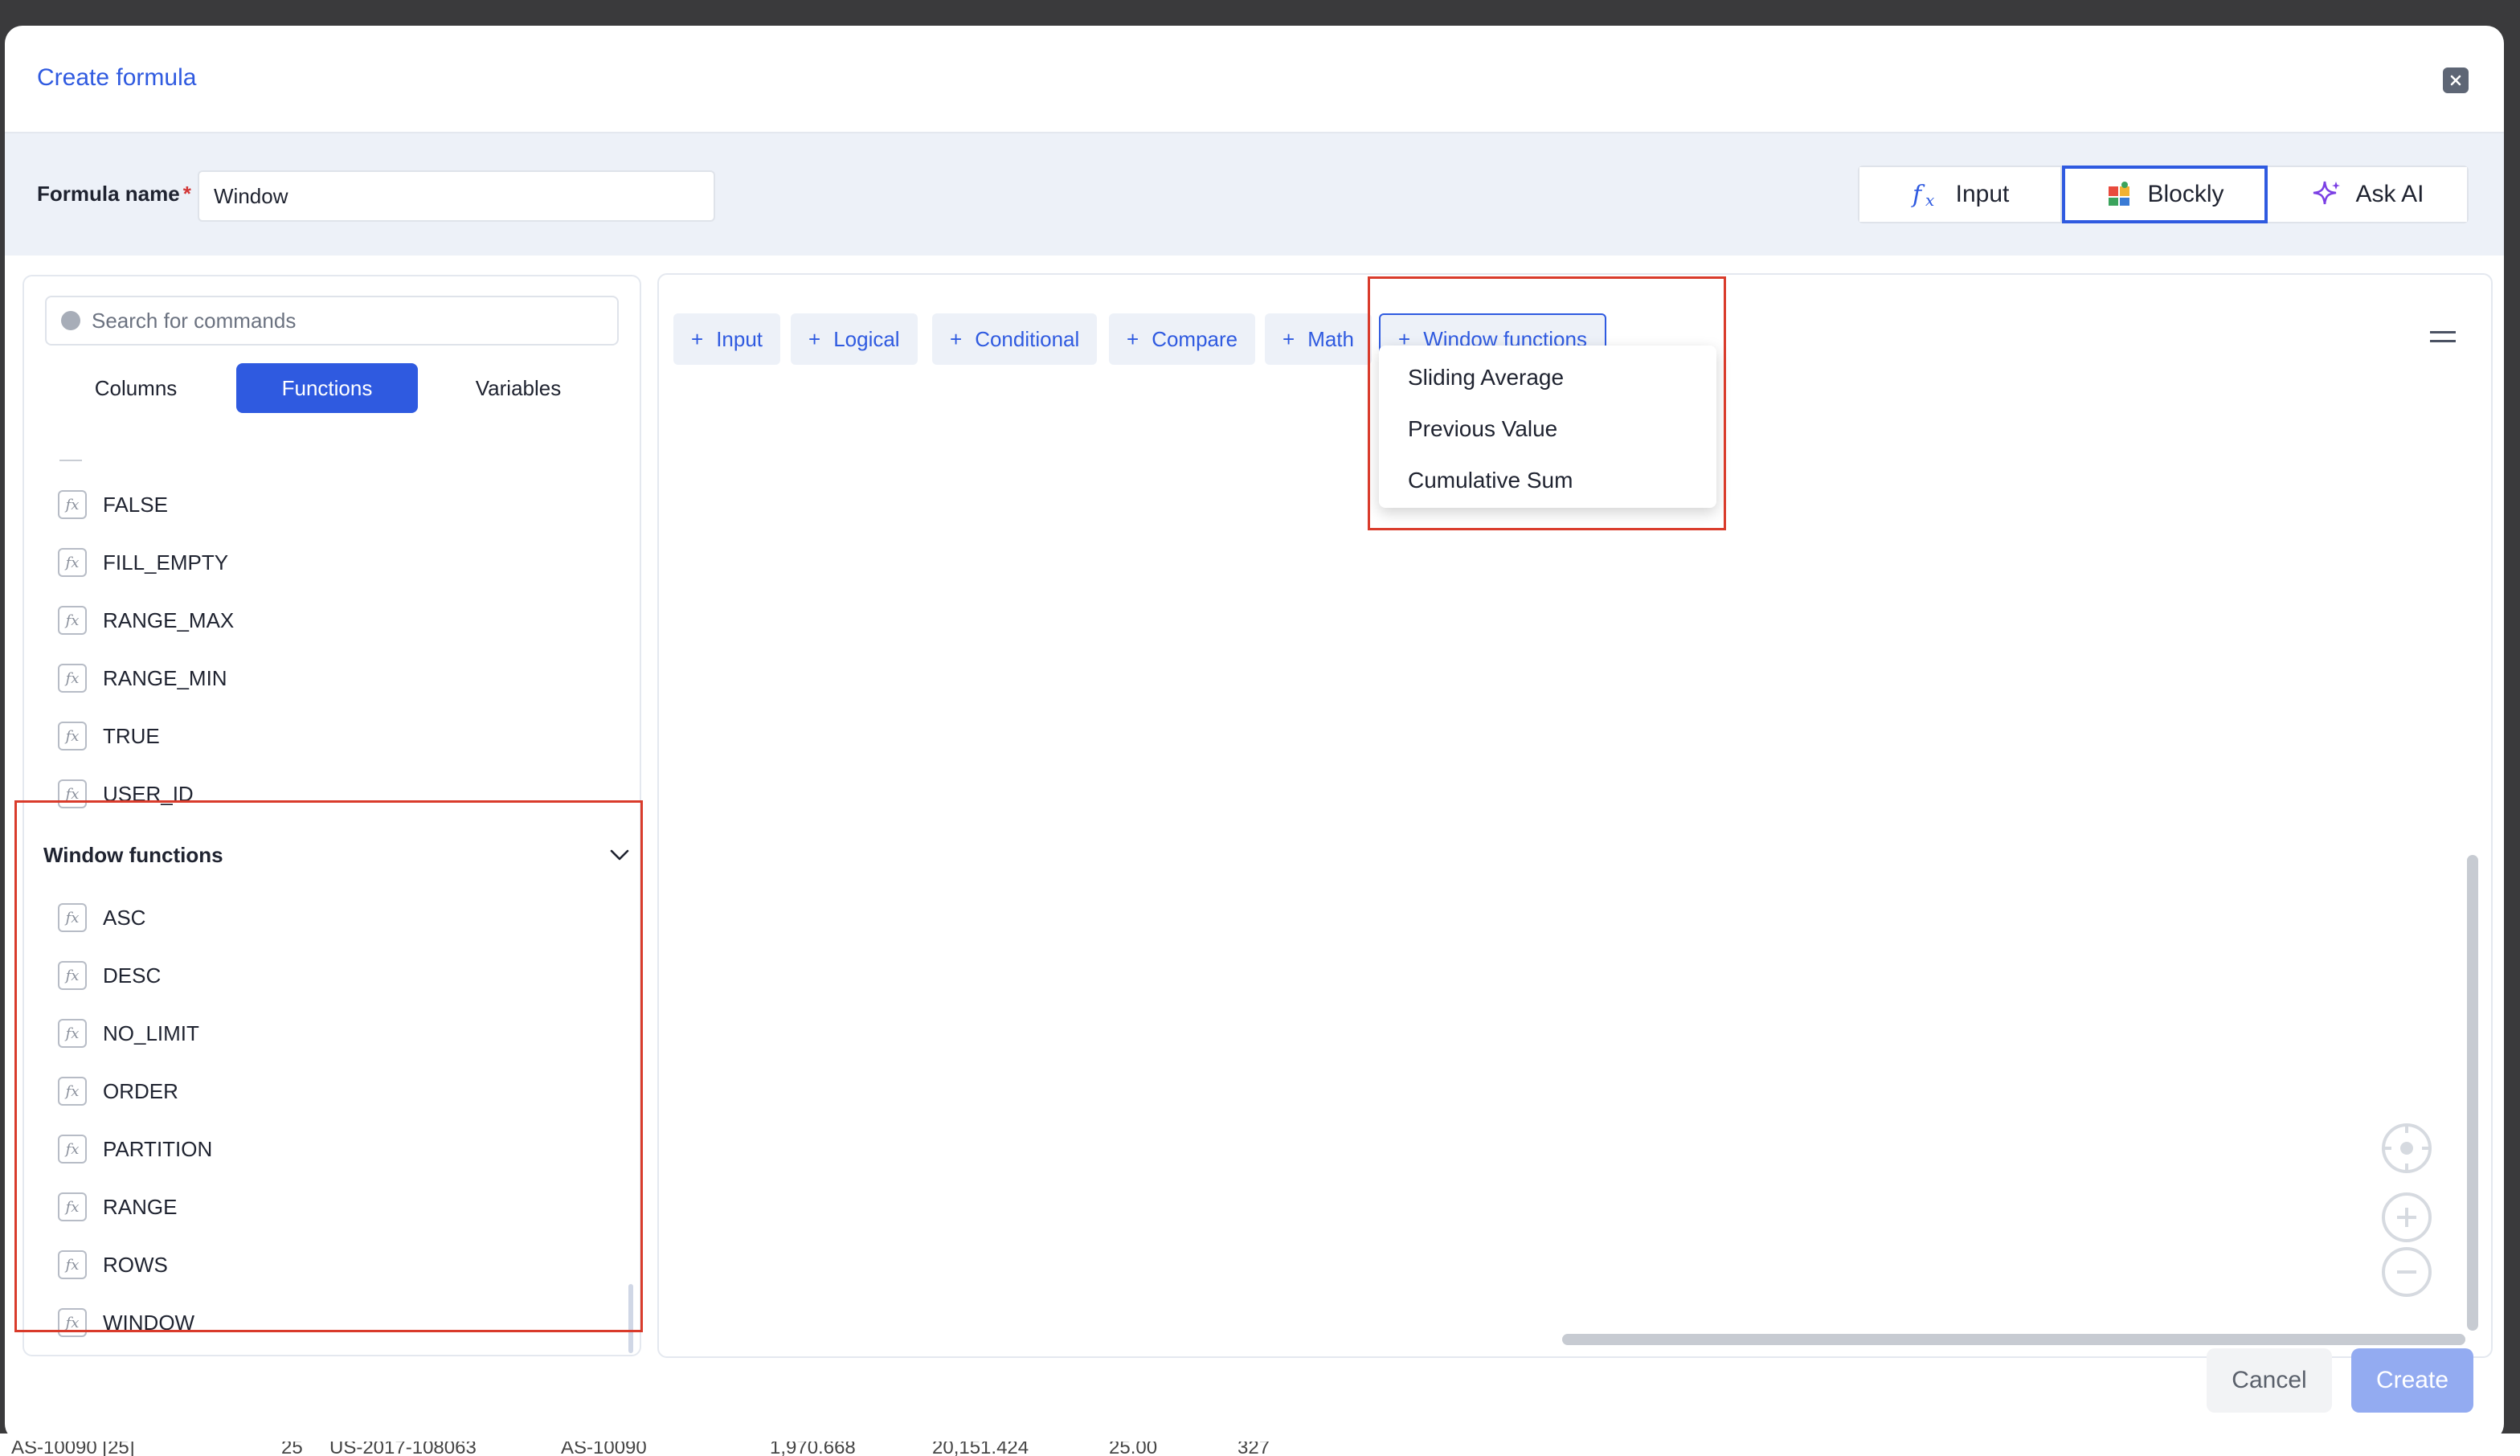  Describe the element at coordinates (2013, 1339) in the screenshot. I see `workspace-horizontal-scrollbar` at that location.